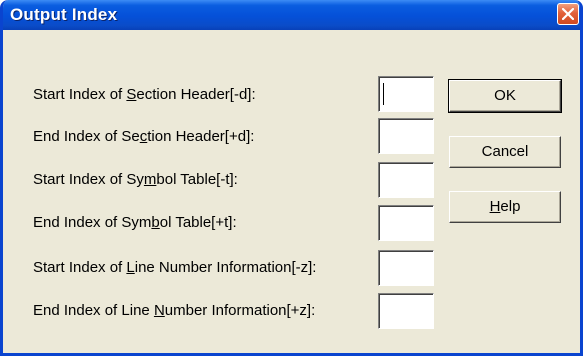 The height and width of the screenshot is (356, 583). I want to click on start-symbol-table-input, so click(406, 180).